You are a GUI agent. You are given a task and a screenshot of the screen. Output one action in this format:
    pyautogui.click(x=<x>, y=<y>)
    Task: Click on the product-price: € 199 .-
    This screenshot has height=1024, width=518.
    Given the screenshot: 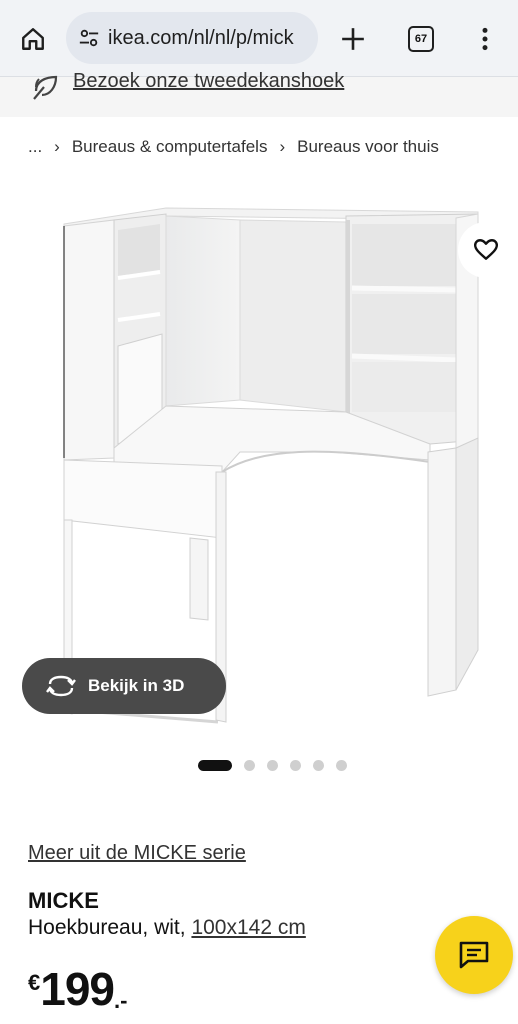 What is the action you would take?
    pyautogui.click(x=77, y=989)
    